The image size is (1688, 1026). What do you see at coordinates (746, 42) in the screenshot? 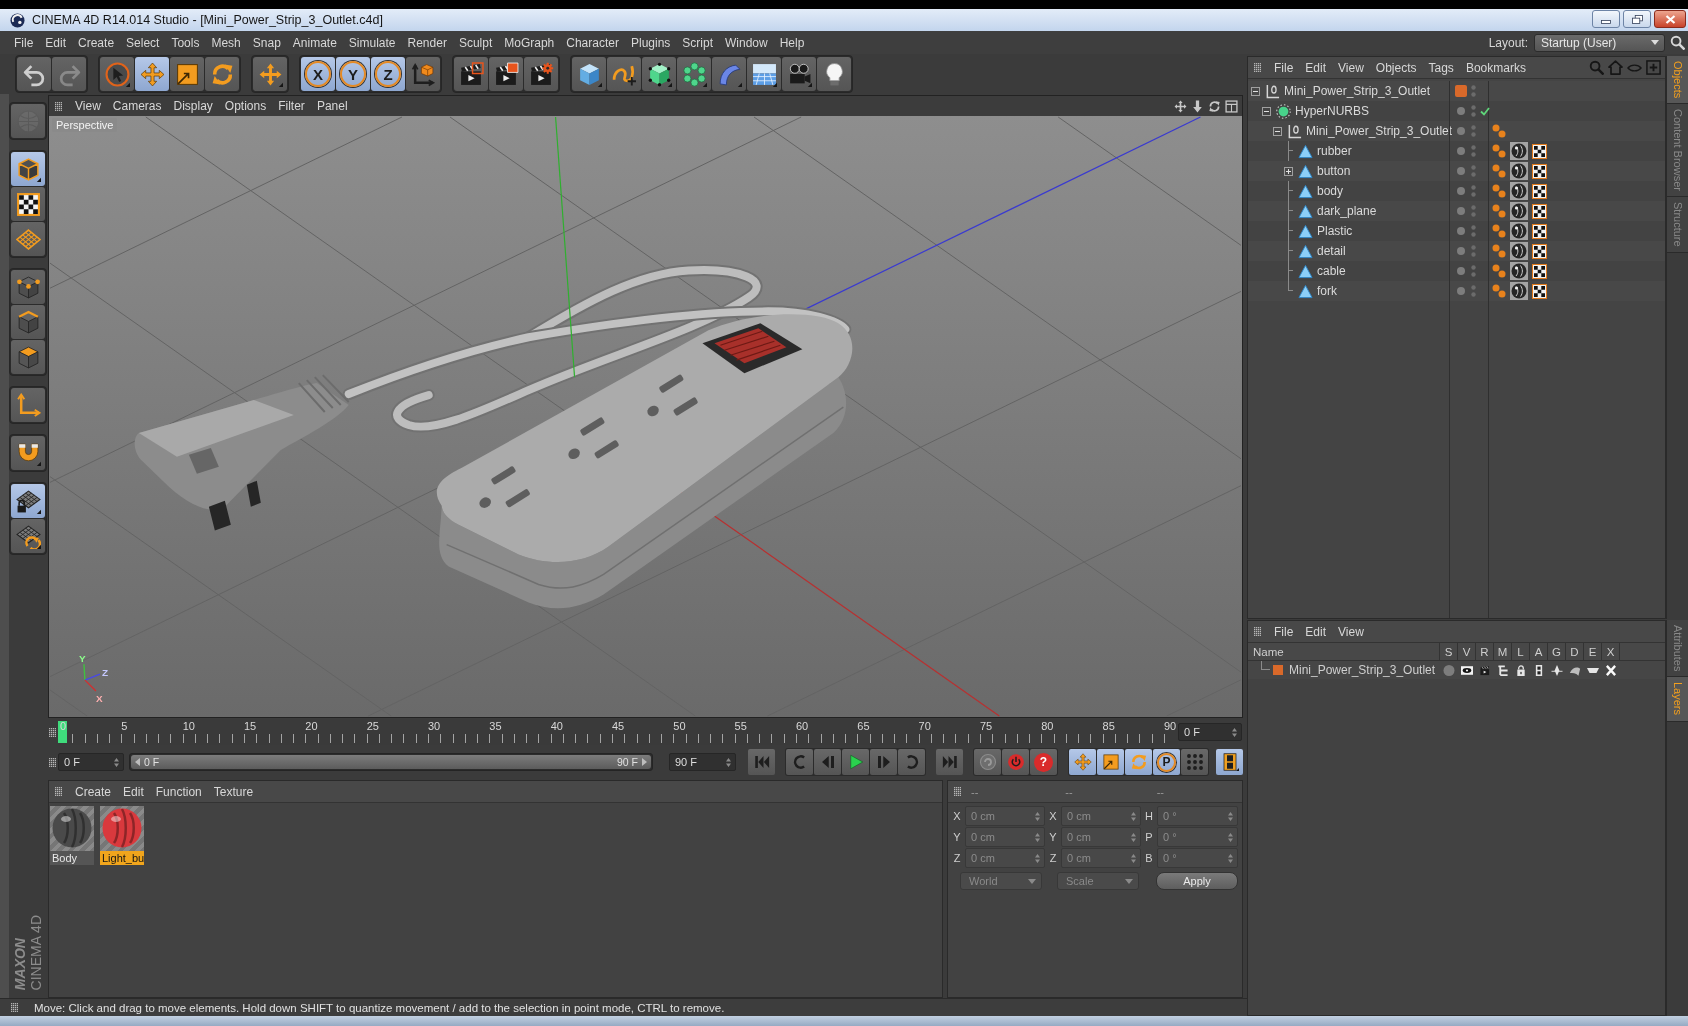
I see `menu-item: Window` at bounding box center [746, 42].